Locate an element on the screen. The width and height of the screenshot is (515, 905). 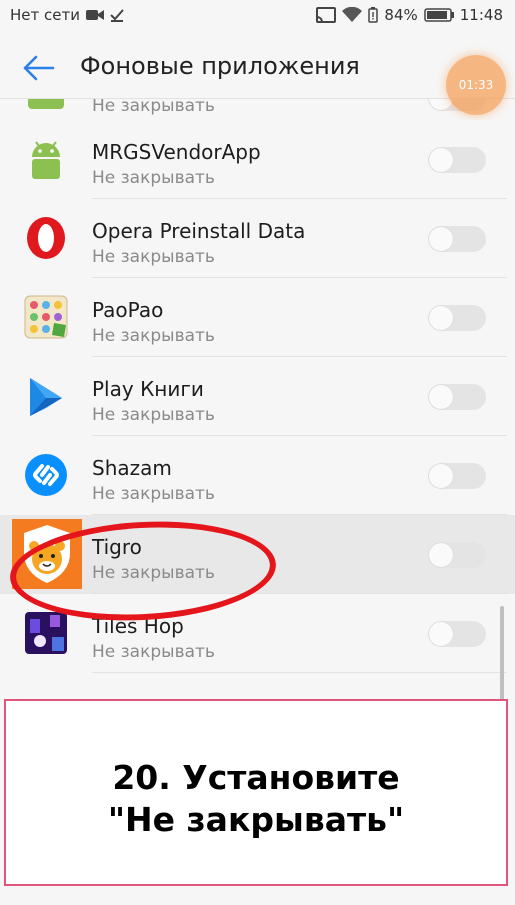
list-item-paopao: PaoPao Не закрывать is located at coordinates (257, 317).